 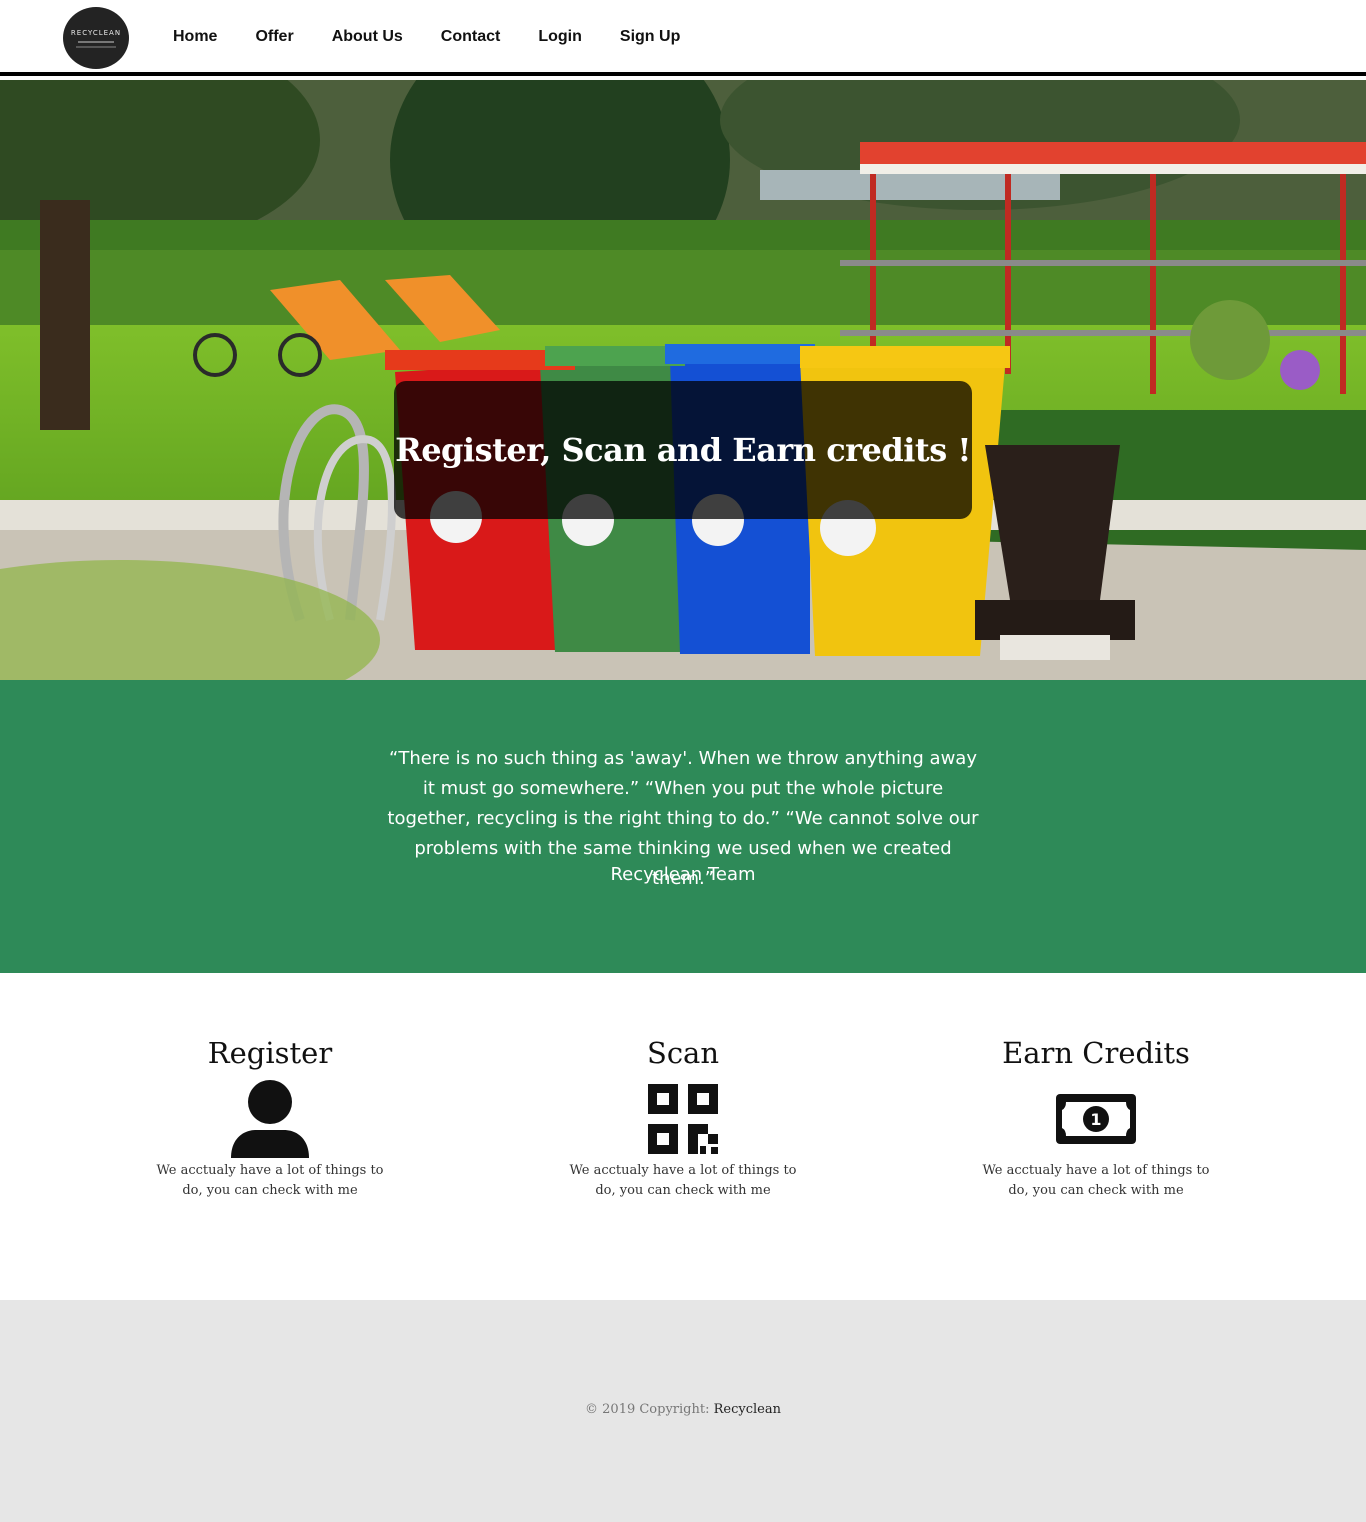 I want to click on nav-about-link: About Us, so click(x=367, y=37).